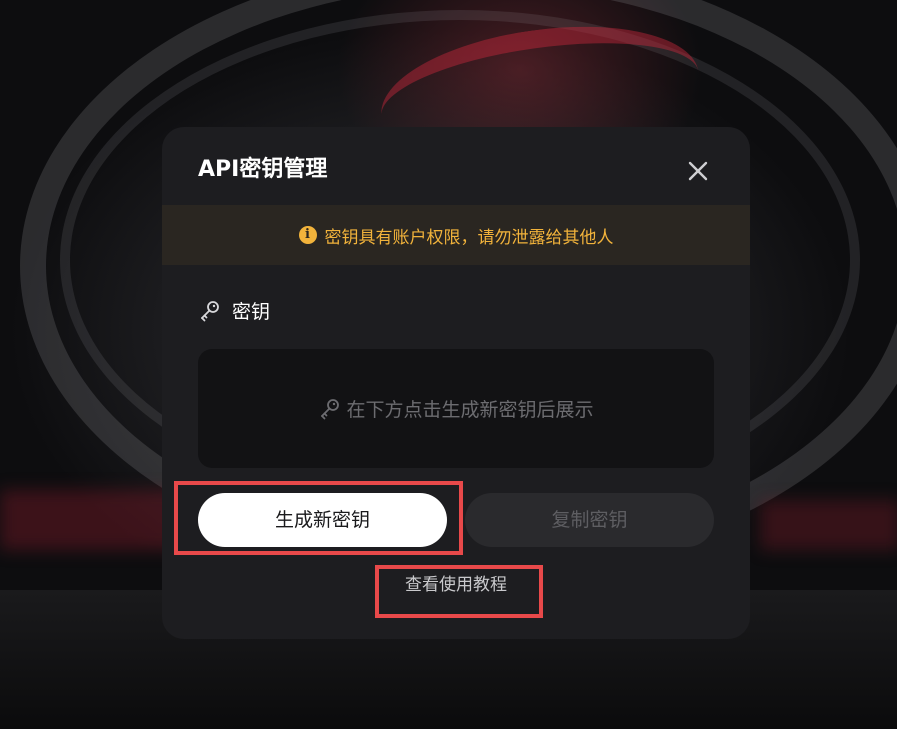 Image resolution: width=897 pixels, height=729 pixels. I want to click on dialog-title: API密钥管理, so click(263, 169).